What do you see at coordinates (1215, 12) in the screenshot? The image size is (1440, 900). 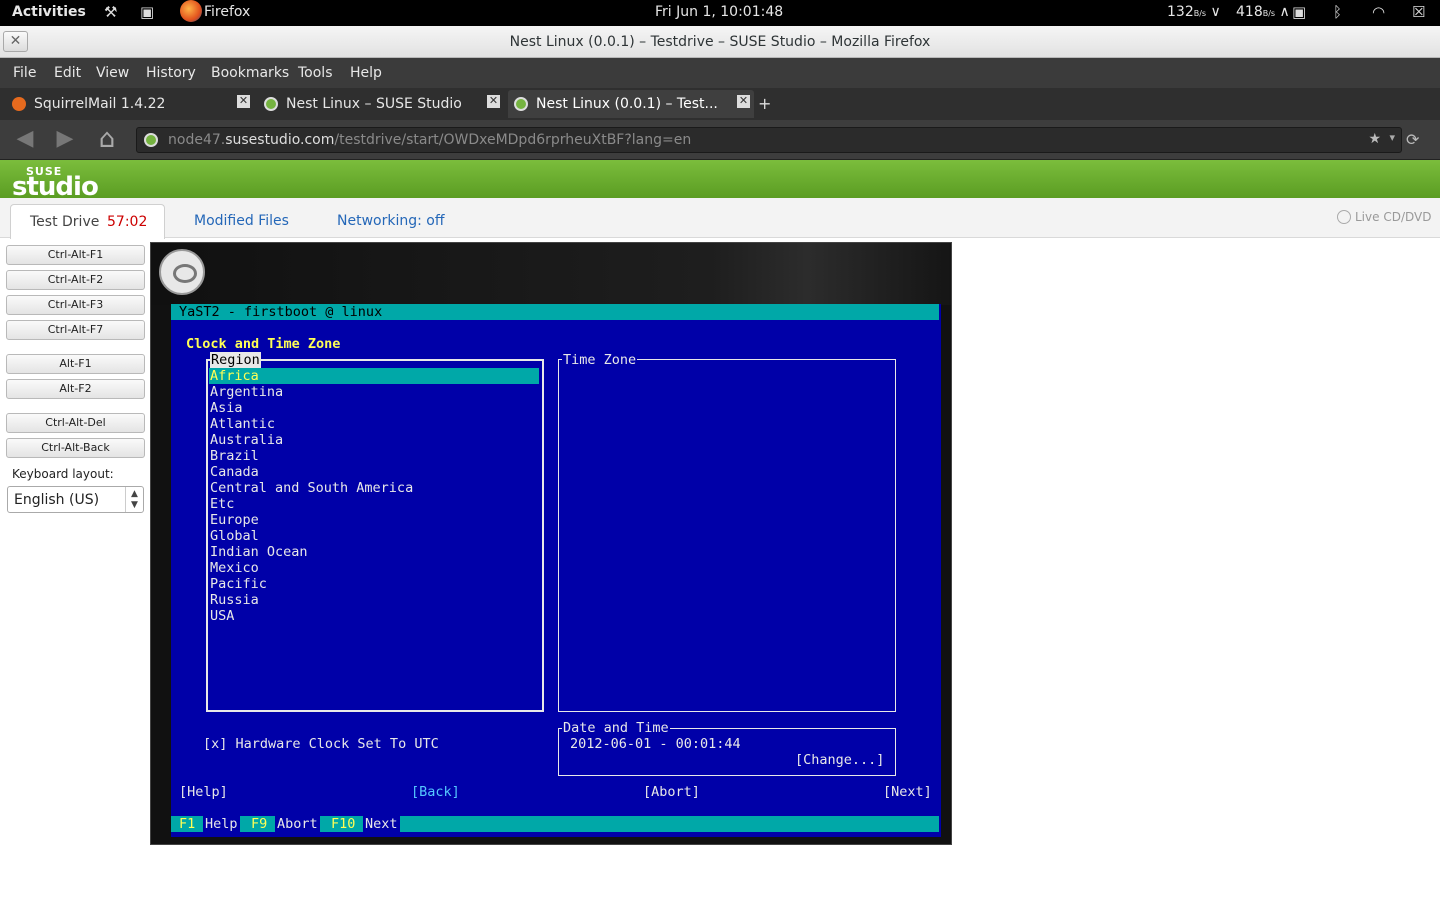 I see `chevron-down-icon: ∨` at bounding box center [1215, 12].